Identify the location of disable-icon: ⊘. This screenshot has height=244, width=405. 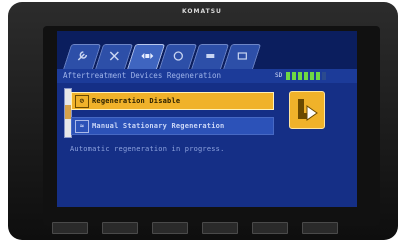
(82, 101).